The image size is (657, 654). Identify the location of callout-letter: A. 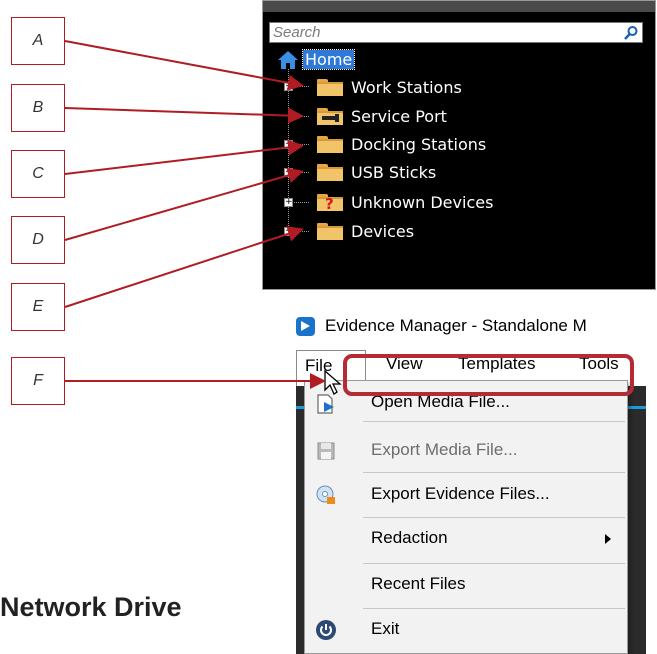
(38, 40).